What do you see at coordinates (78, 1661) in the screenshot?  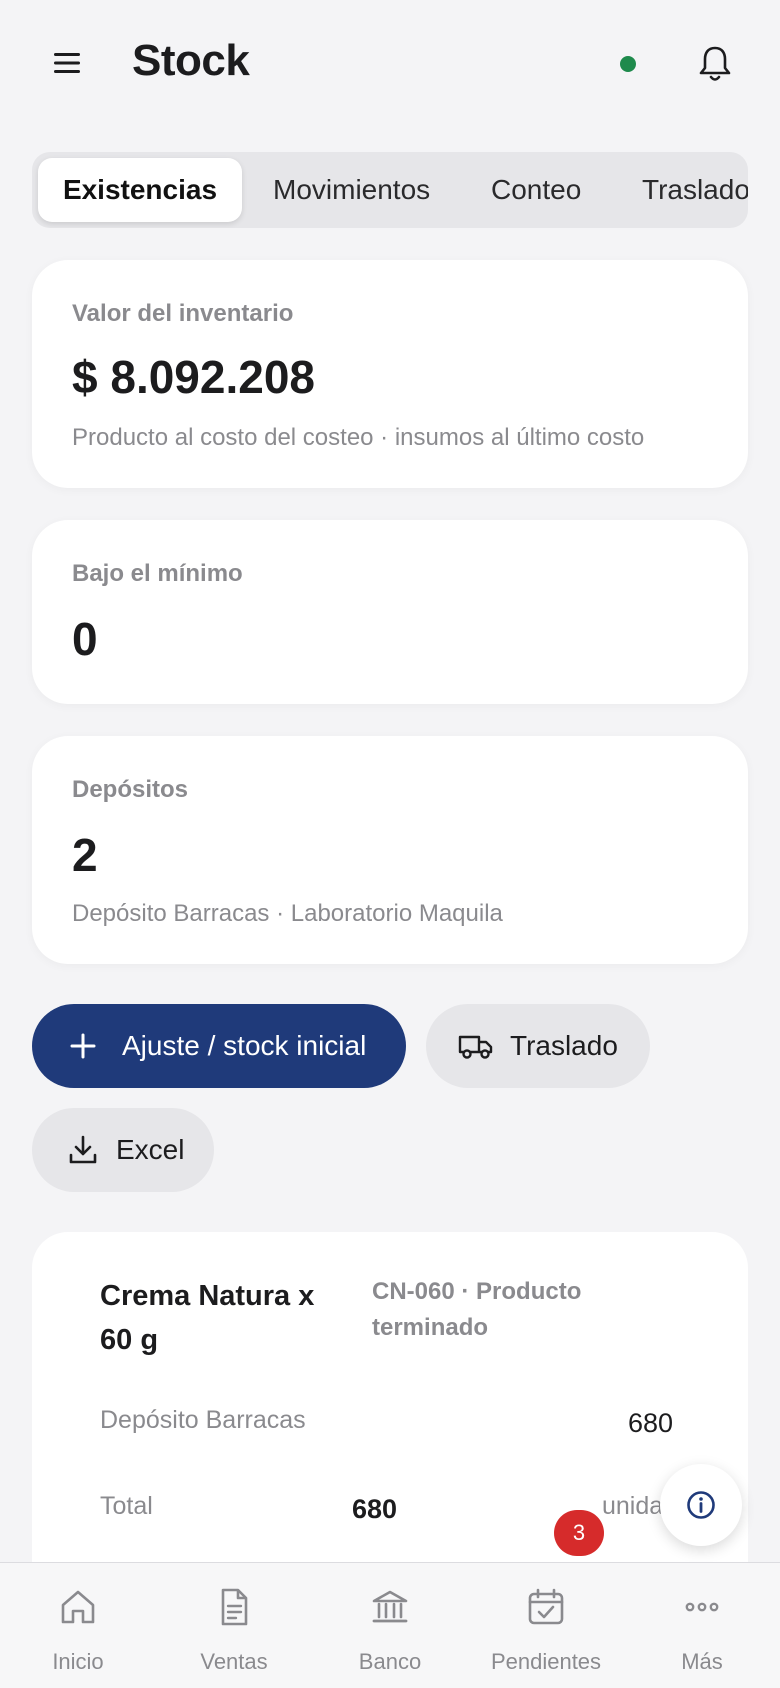 I see `nav-inicio-label: Inicio` at bounding box center [78, 1661].